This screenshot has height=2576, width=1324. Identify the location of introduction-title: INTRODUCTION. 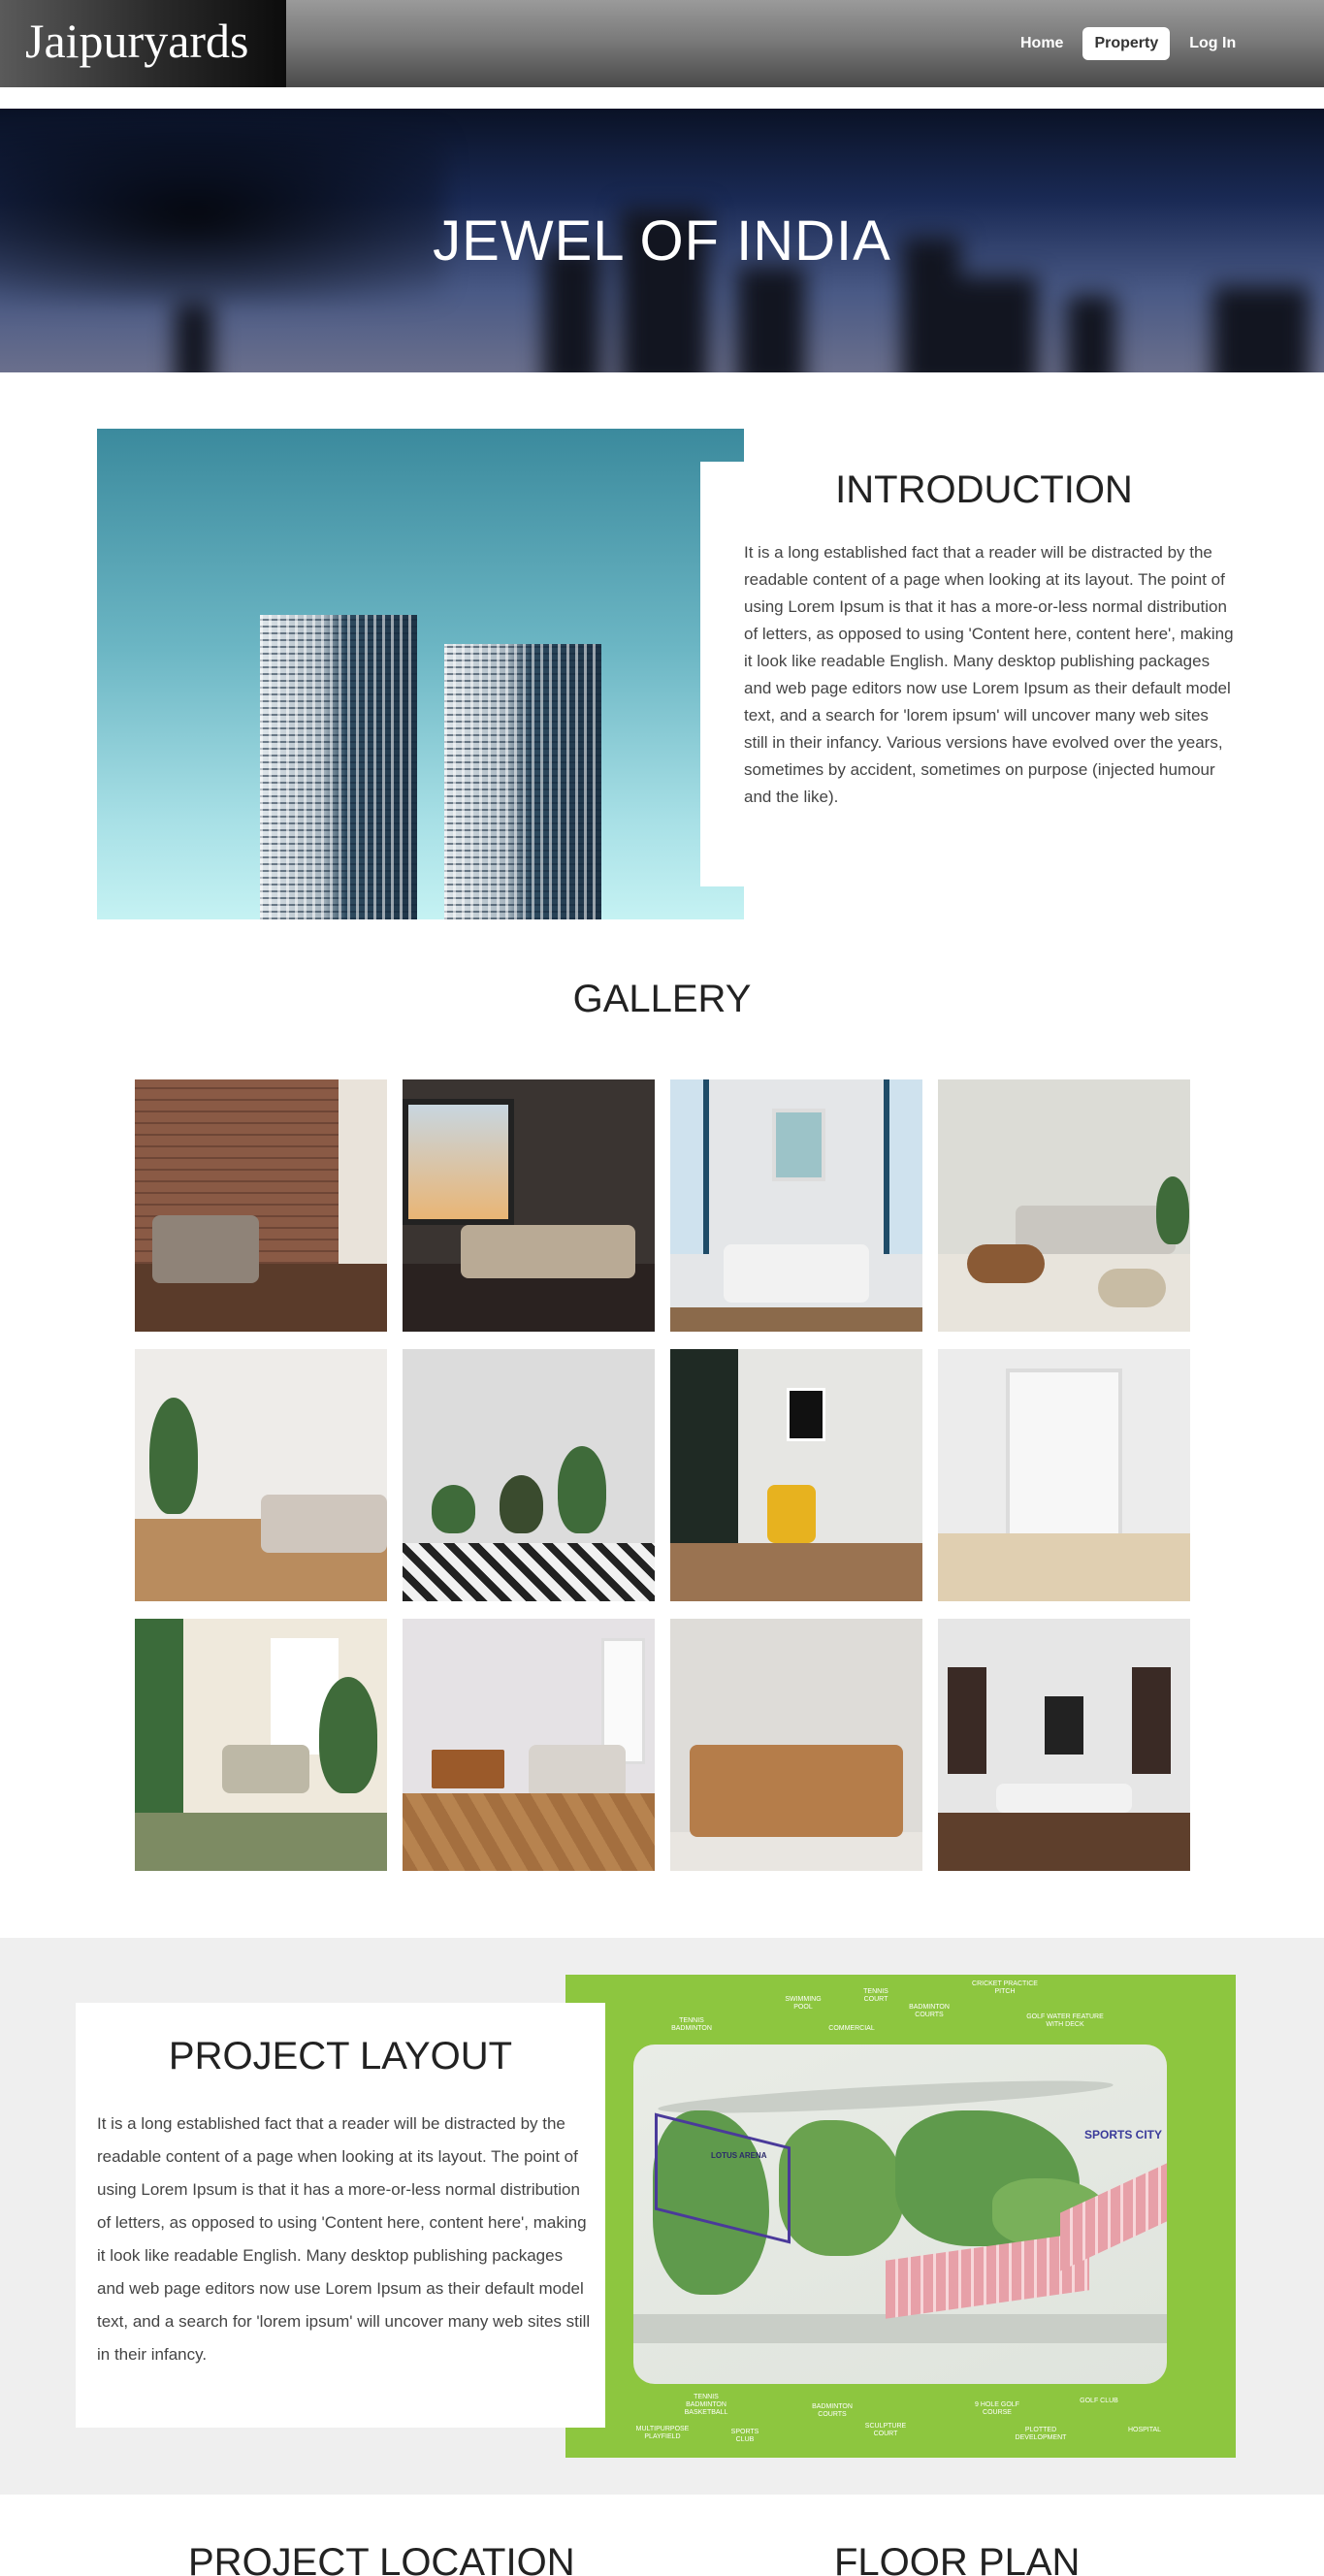
(984, 489).